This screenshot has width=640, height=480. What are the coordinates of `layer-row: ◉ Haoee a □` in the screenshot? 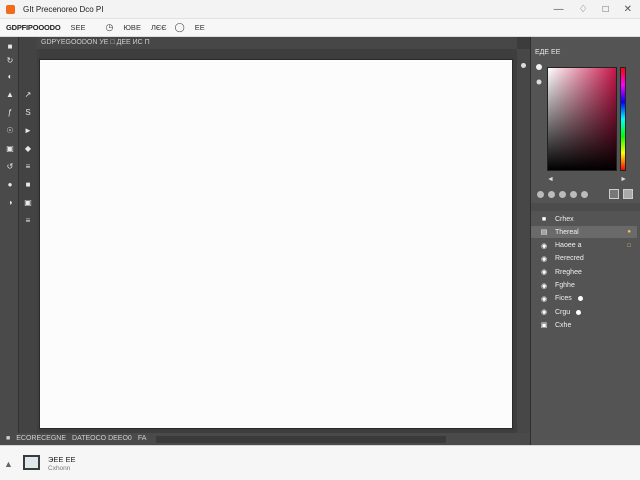 It's located at (584, 246).